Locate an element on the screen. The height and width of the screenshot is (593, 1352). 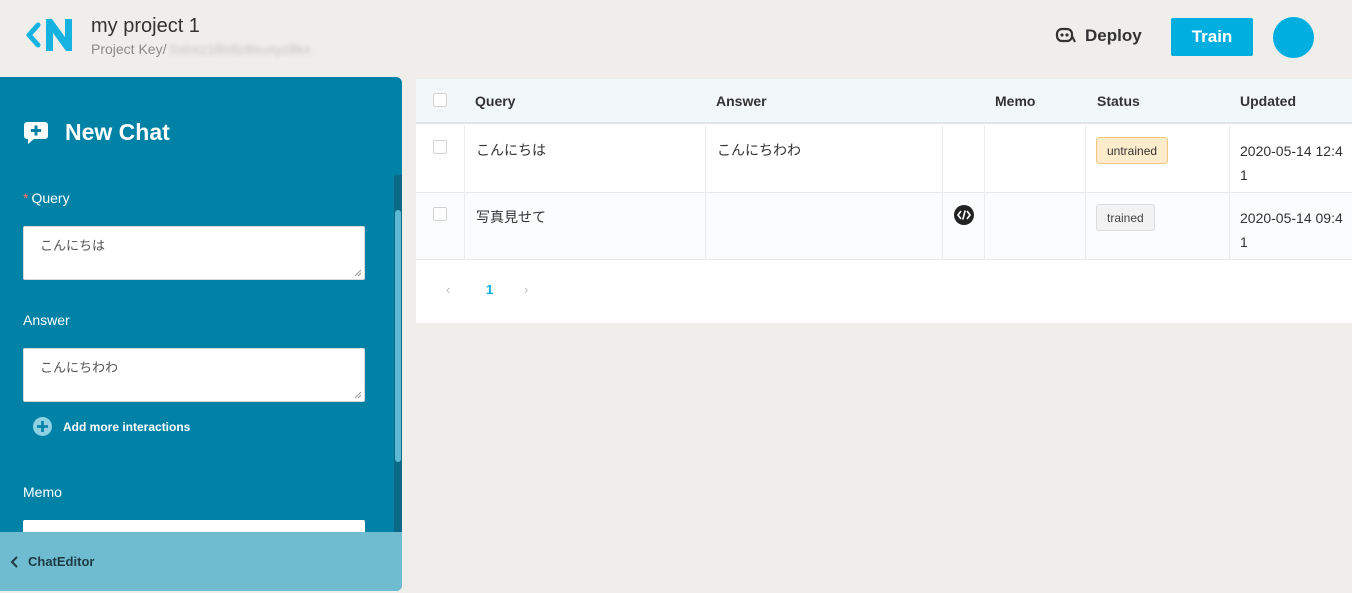
panel-scrollbar-thumb is located at coordinates (398, 336).